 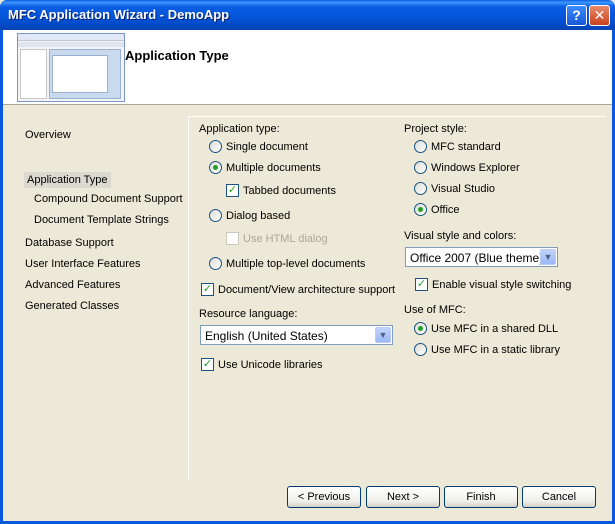 I want to click on nav-item-database-support: Database Support, so click(x=69, y=243).